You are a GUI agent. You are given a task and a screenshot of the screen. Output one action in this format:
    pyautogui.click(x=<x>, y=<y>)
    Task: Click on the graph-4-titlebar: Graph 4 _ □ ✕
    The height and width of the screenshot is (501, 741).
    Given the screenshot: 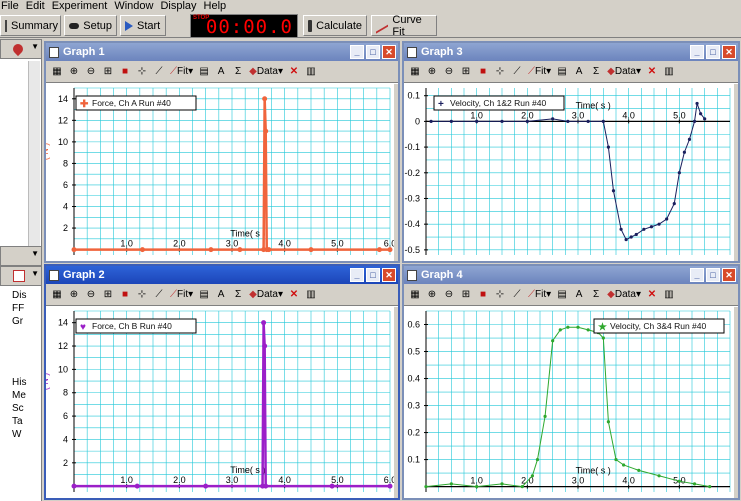 What is the action you would take?
    pyautogui.click(x=571, y=275)
    